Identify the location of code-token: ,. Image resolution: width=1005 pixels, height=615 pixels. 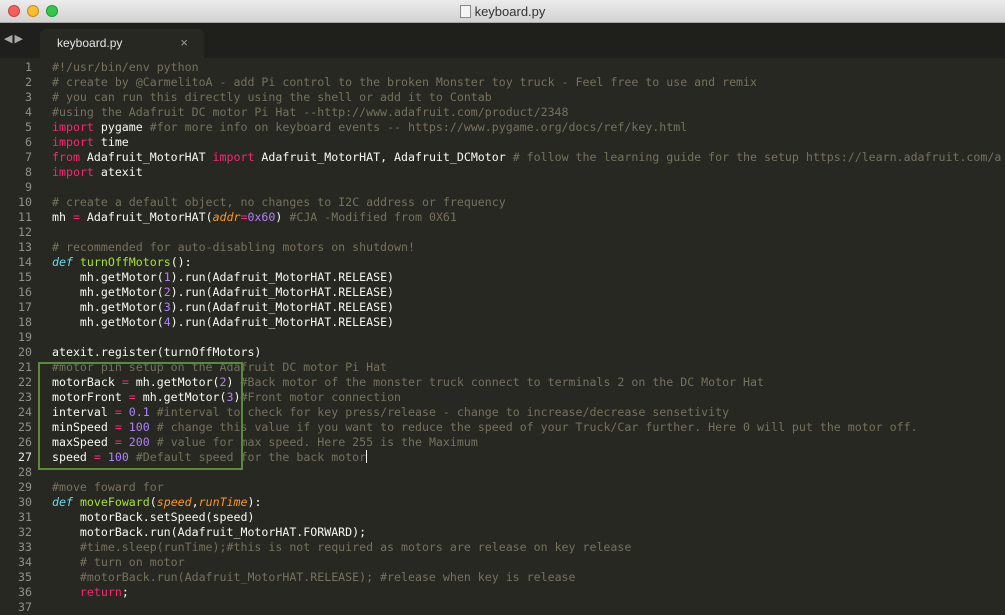
(195, 502).